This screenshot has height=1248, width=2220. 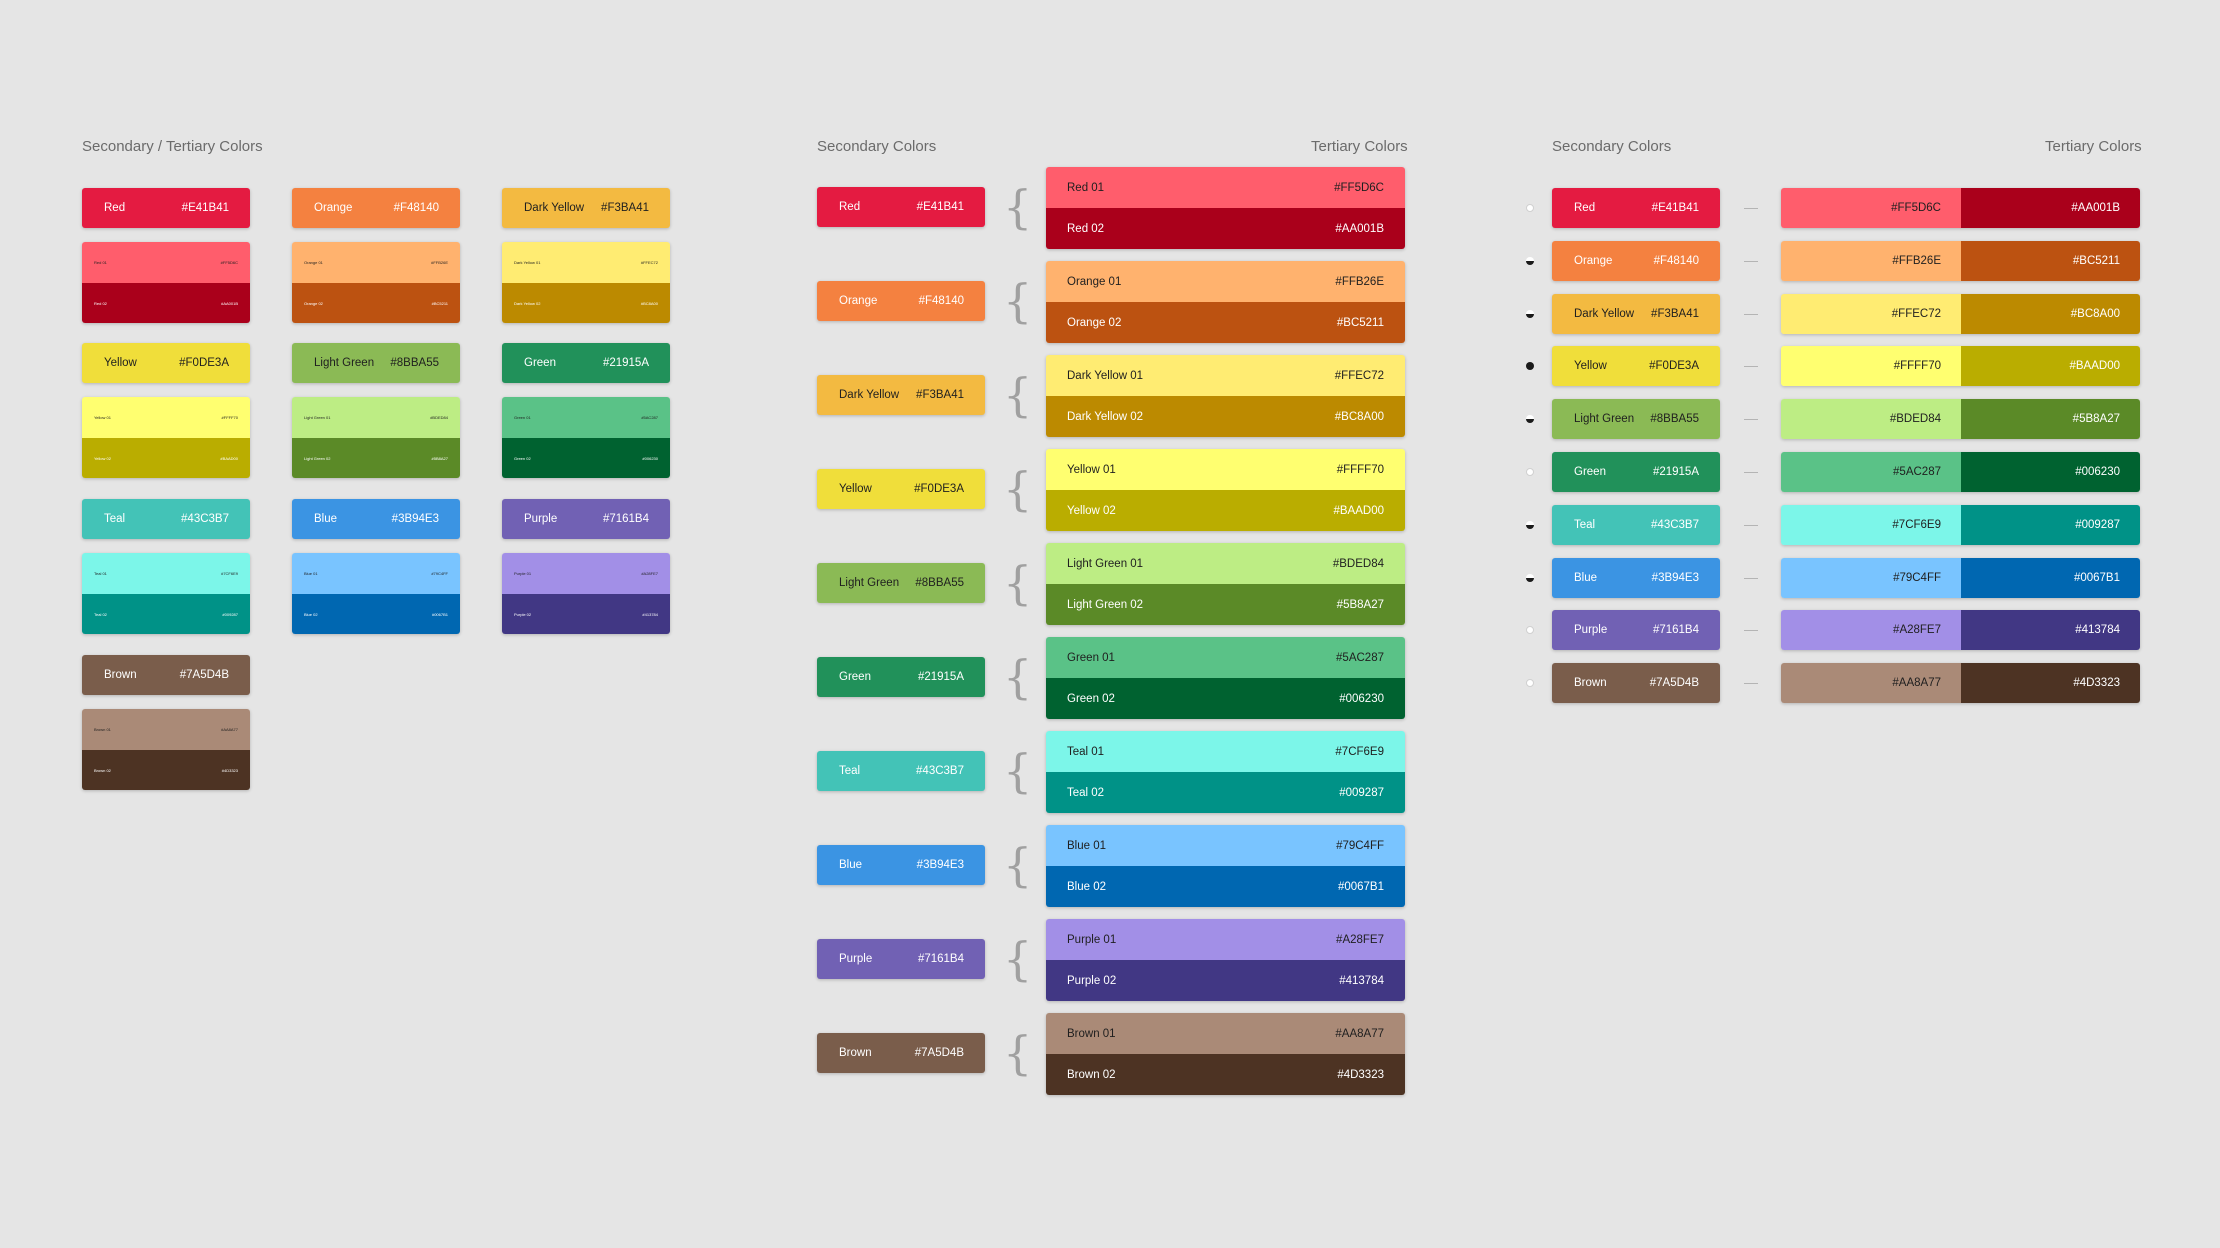 What do you see at coordinates (1225, 657) in the screenshot?
I see `tertiary-01-band: Green 01 #5AC287` at bounding box center [1225, 657].